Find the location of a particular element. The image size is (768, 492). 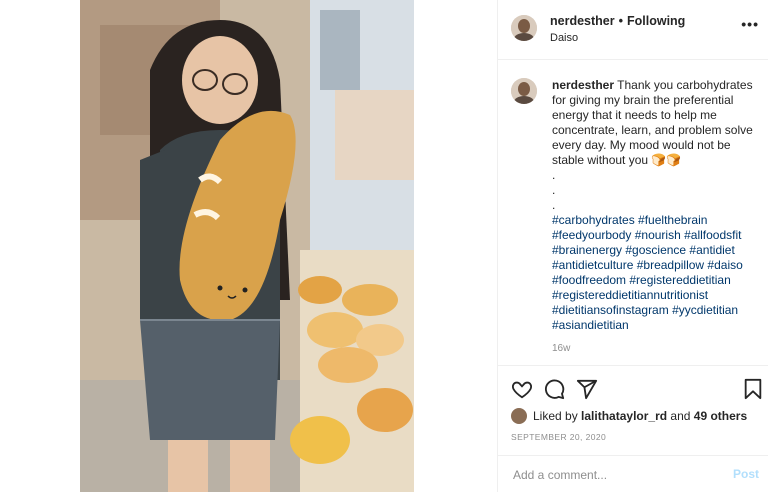

caption-dots: . . . is located at coordinates (657, 190).